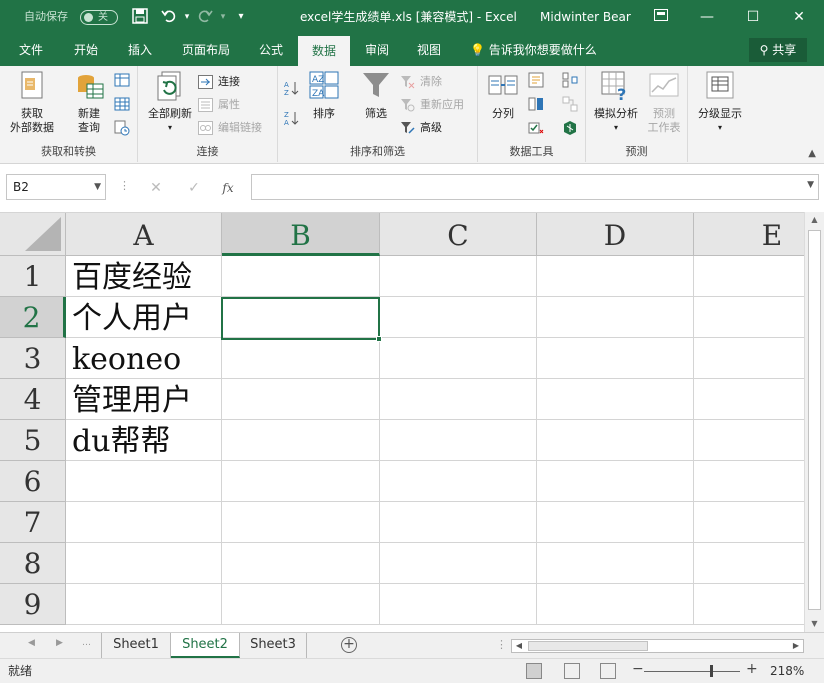  What do you see at coordinates (301, 563) in the screenshot?
I see `cell-b8` at bounding box center [301, 563].